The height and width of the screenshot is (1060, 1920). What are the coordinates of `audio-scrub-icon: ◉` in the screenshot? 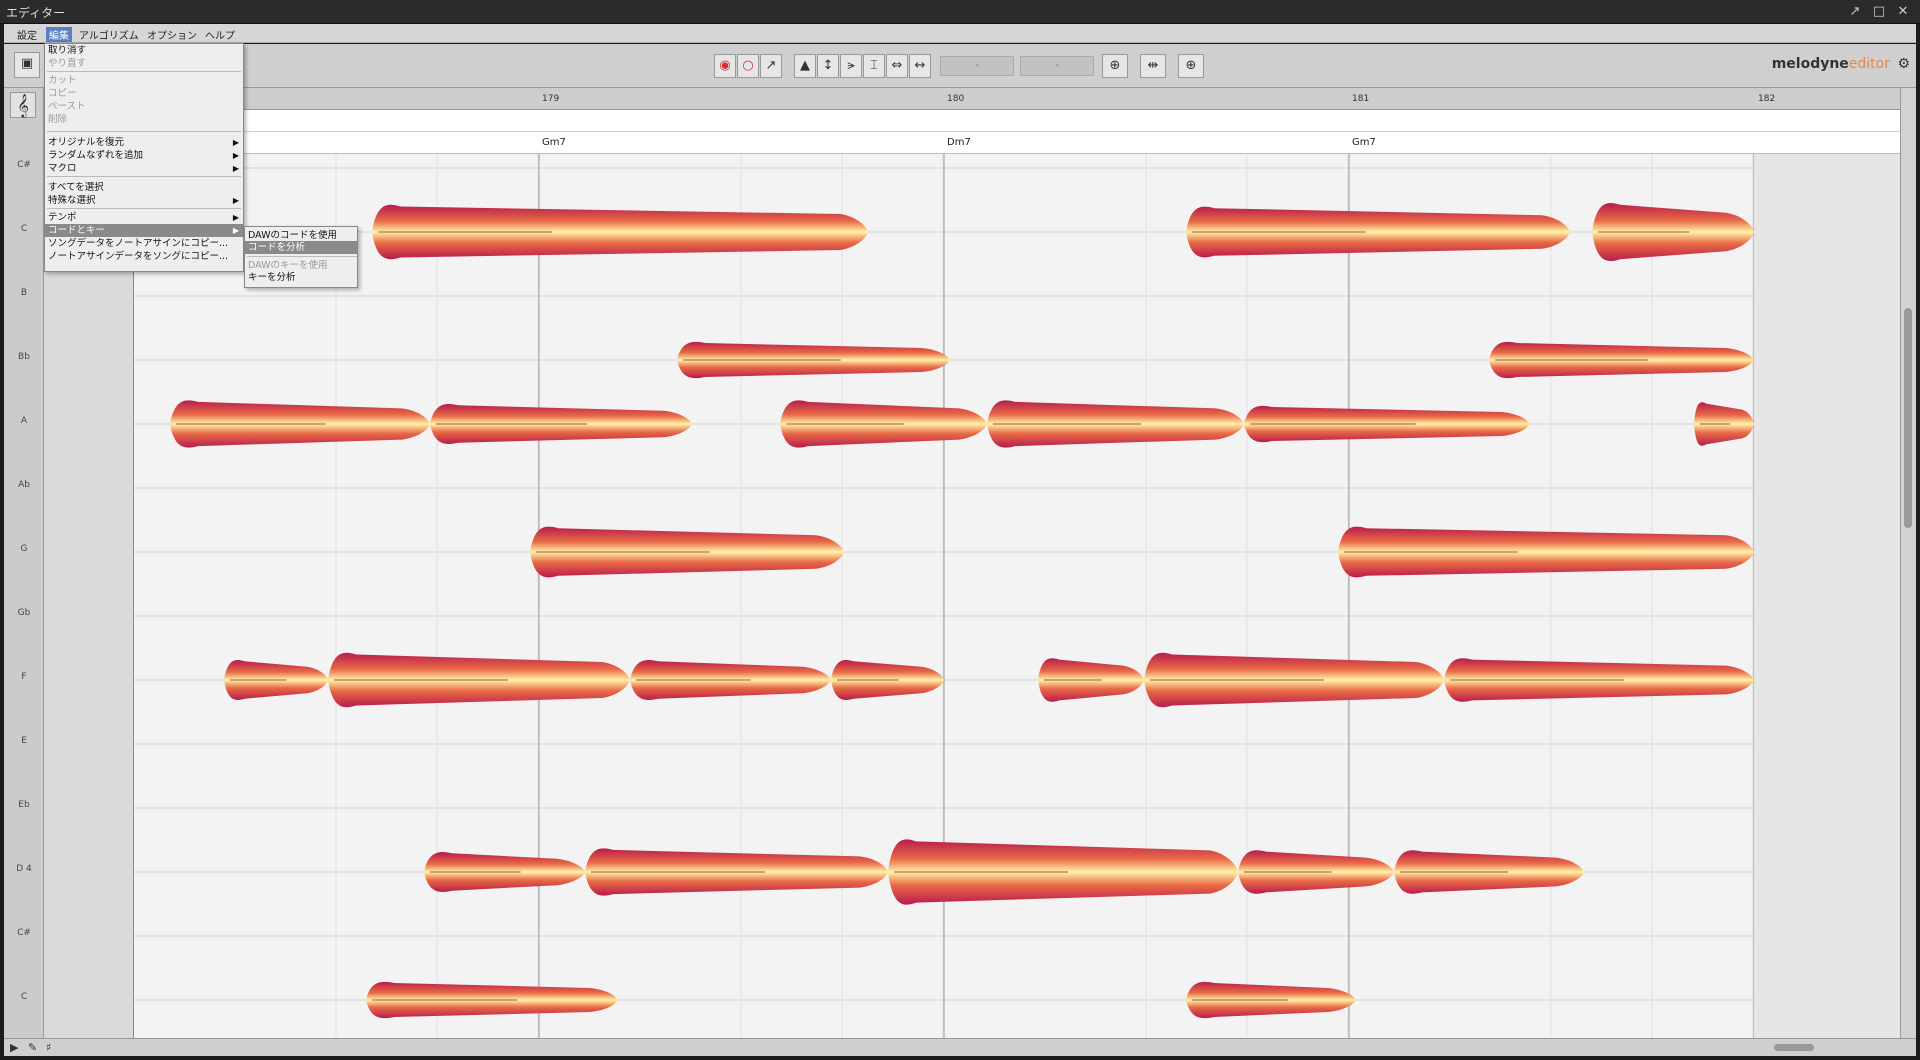 It's located at (725, 66).